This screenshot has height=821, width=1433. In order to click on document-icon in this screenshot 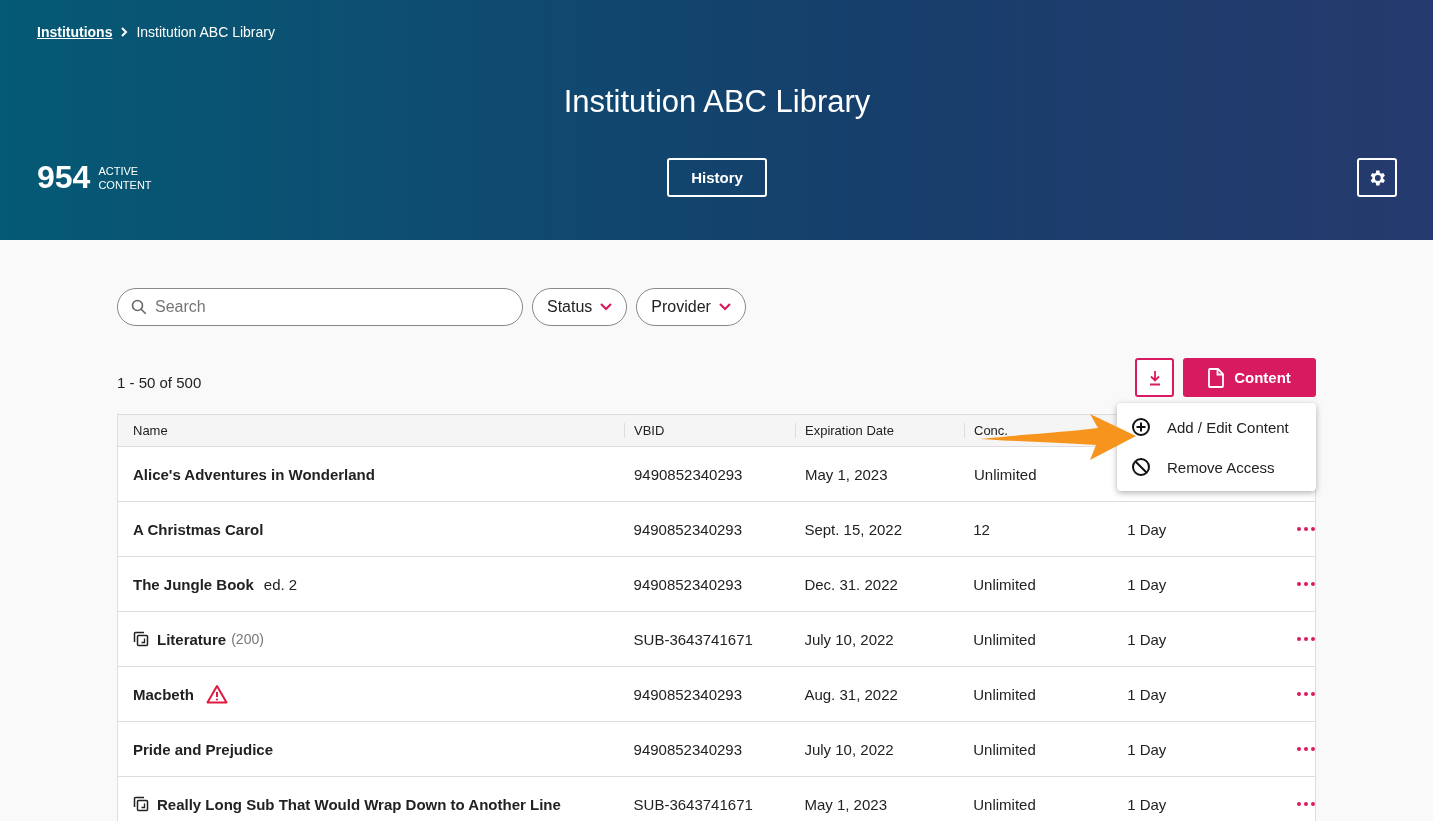, I will do `click(1216, 377)`.